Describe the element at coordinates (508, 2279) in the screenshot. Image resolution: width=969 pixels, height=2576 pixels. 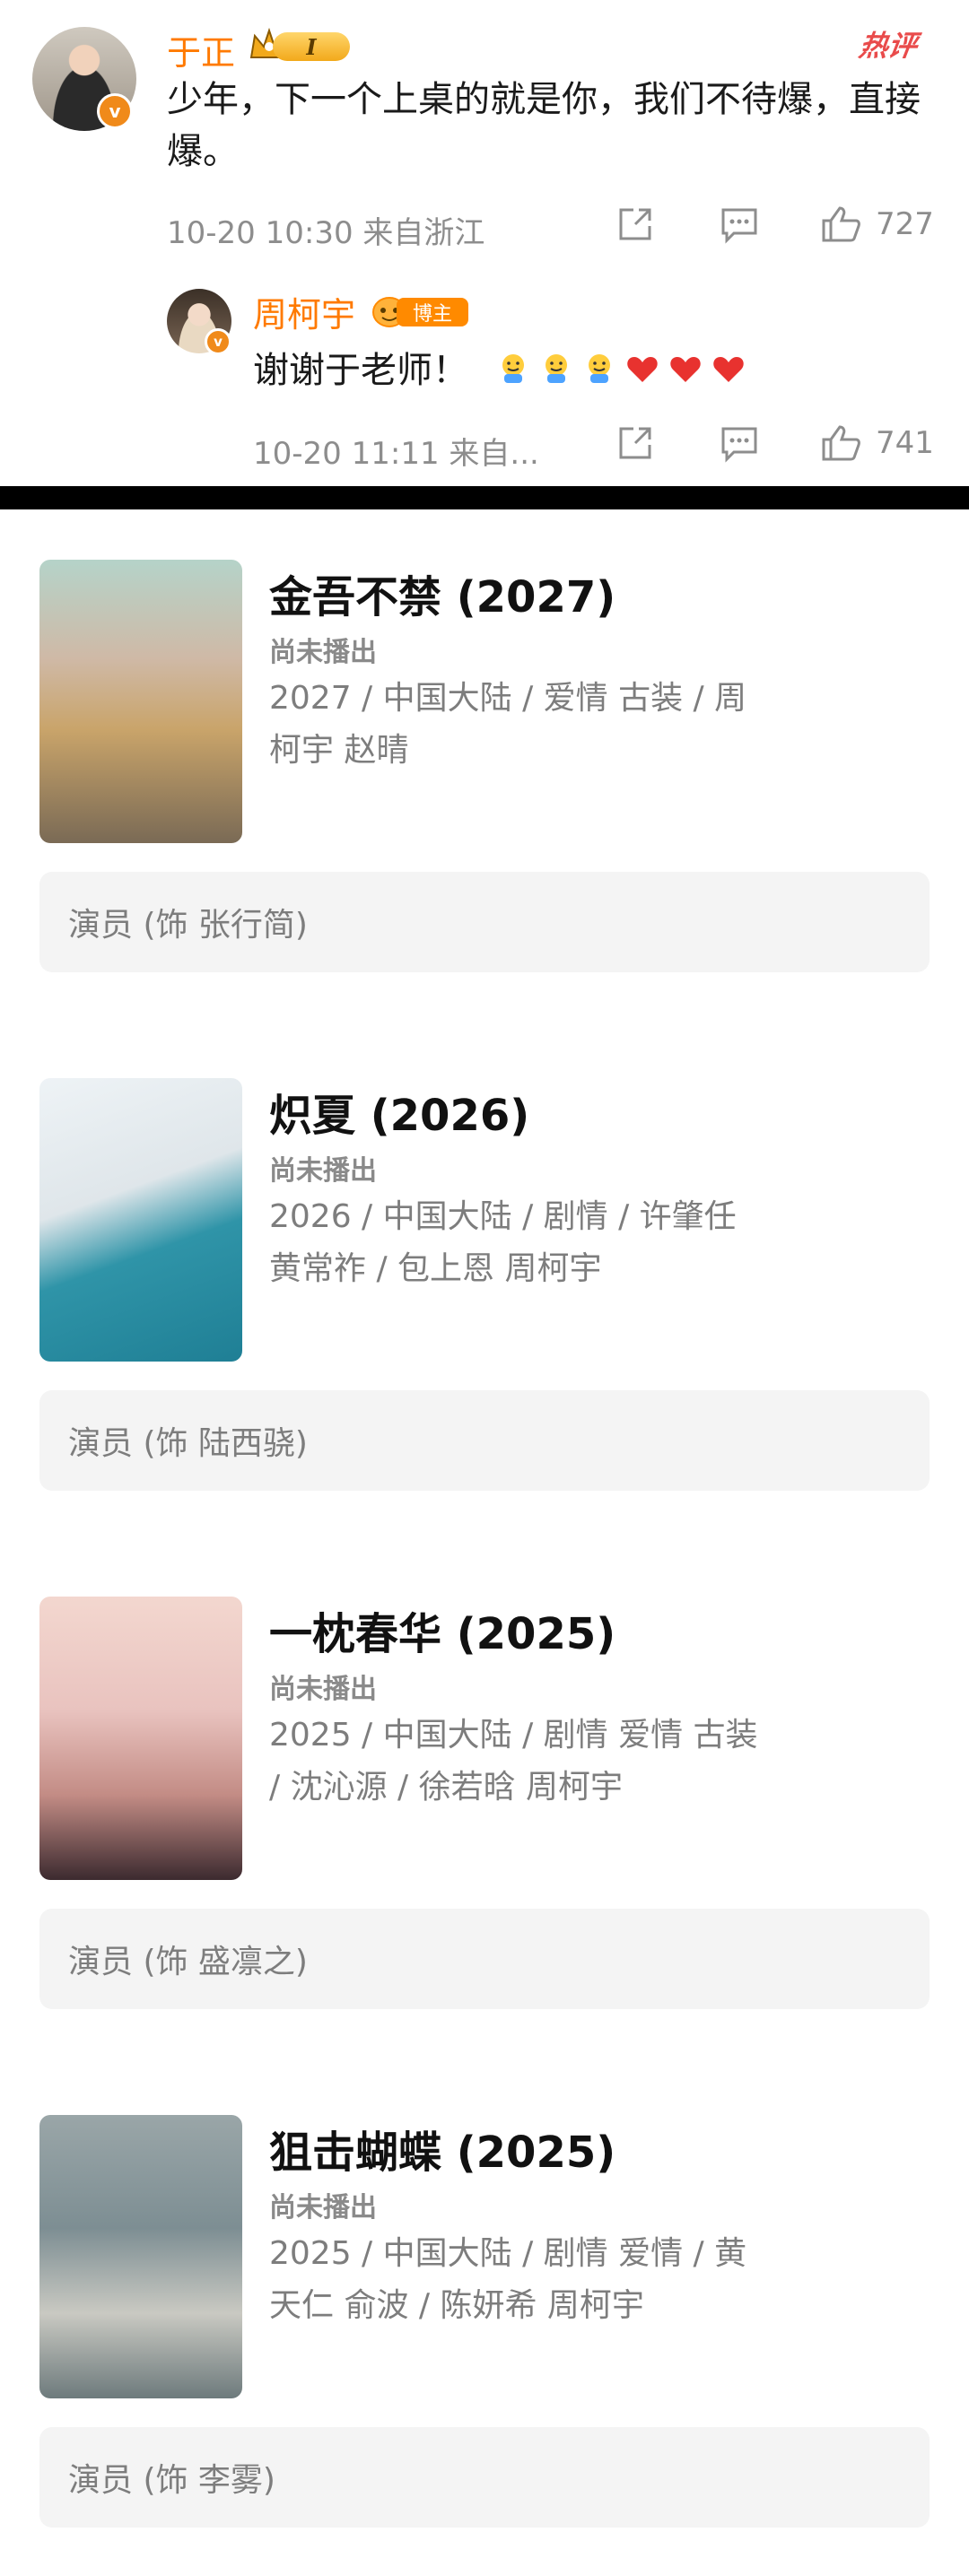
I see `work-info: 2025 / 中国大陆 / 剧情 爱情 / 黄天仁 俞波 / 陈妍希 周柯宇` at that location.